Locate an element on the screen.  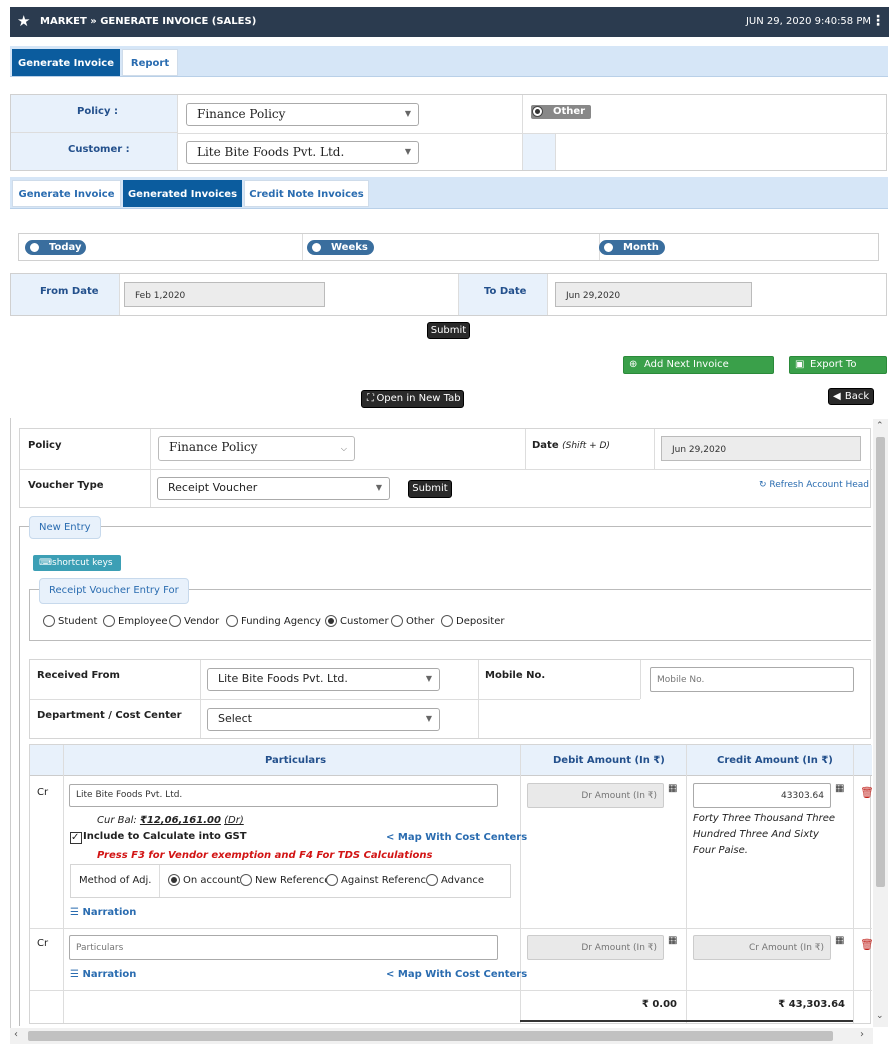
method-label: Method of Adj. is located at coordinates (115, 880).